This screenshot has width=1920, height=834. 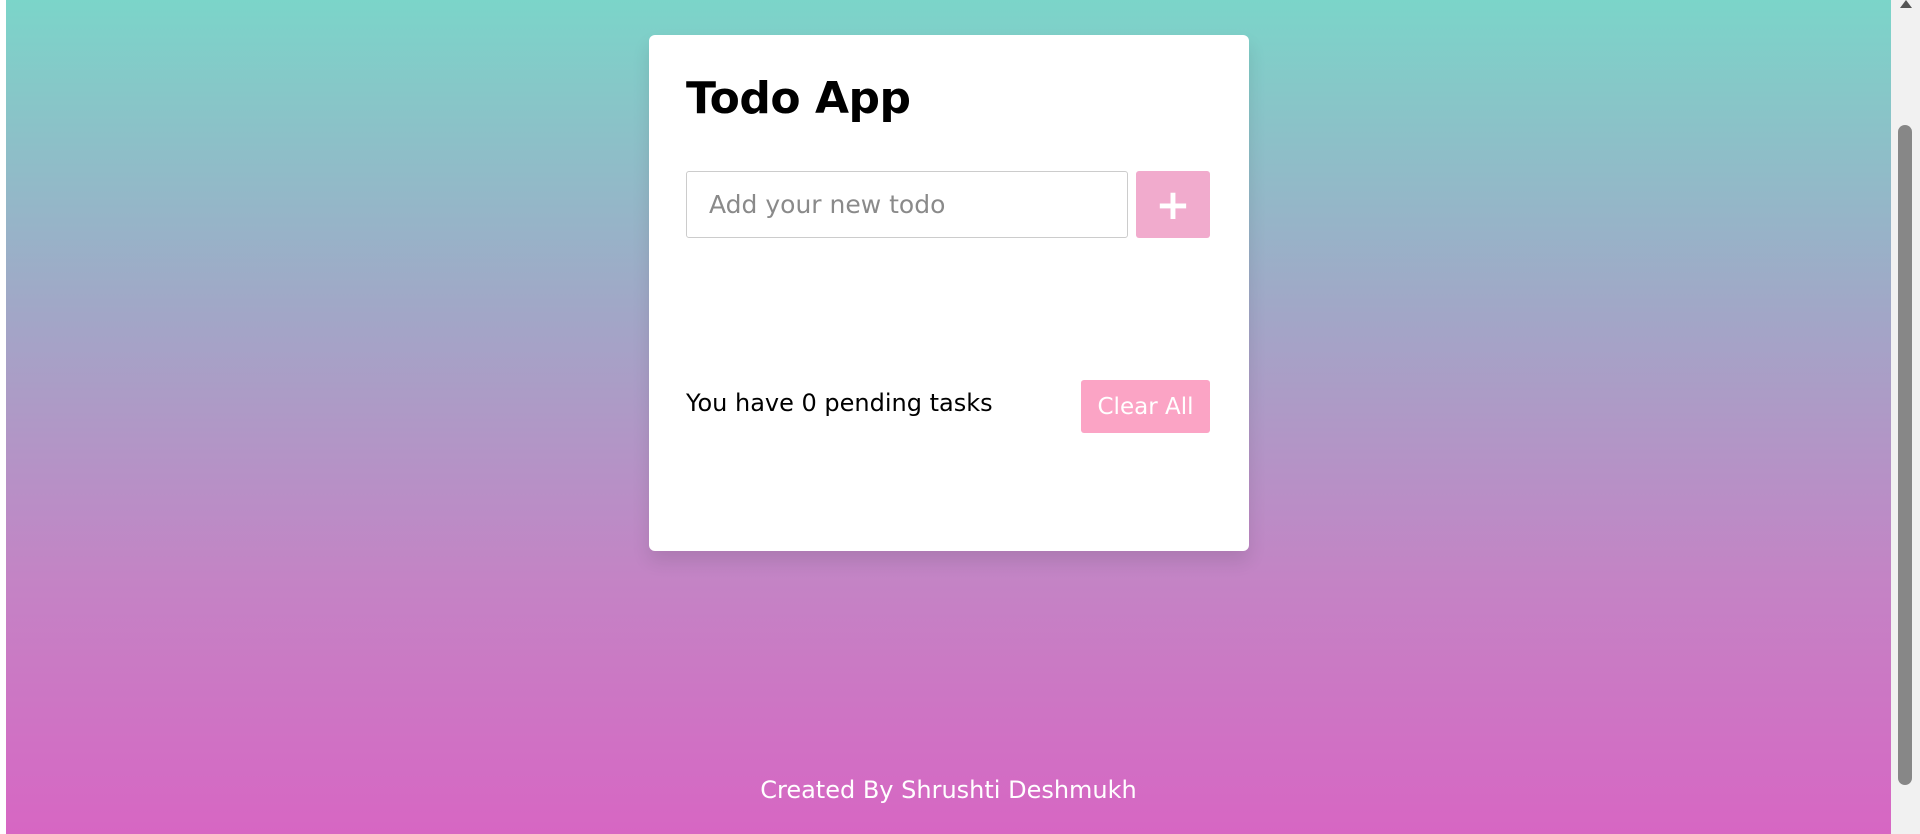 I want to click on scrollbar-thumb, so click(x=1905, y=455).